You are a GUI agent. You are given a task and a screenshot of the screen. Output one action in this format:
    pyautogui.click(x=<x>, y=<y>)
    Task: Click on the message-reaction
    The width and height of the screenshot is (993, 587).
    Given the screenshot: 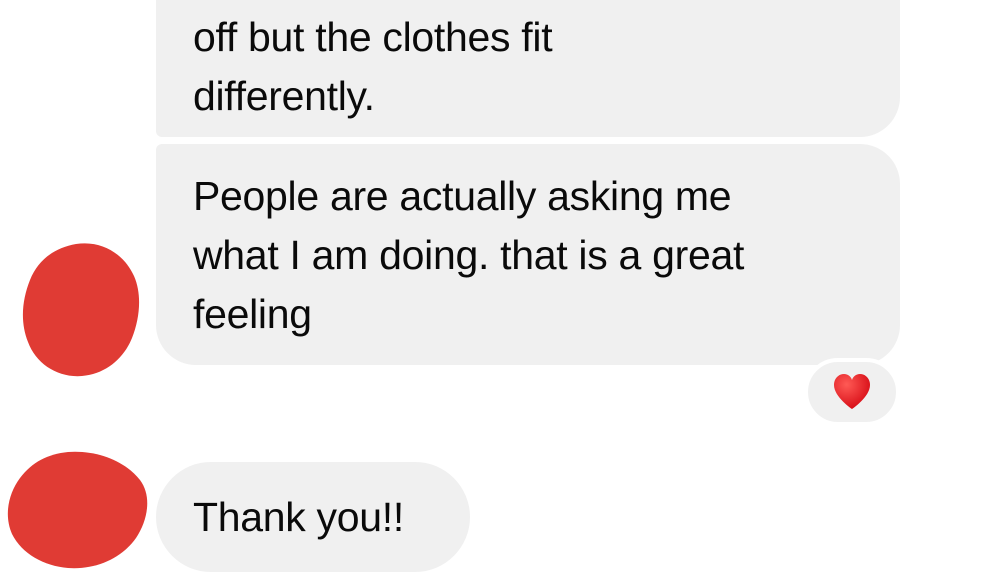 What is the action you would take?
    pyautogui.click(x=852, y=392)
    